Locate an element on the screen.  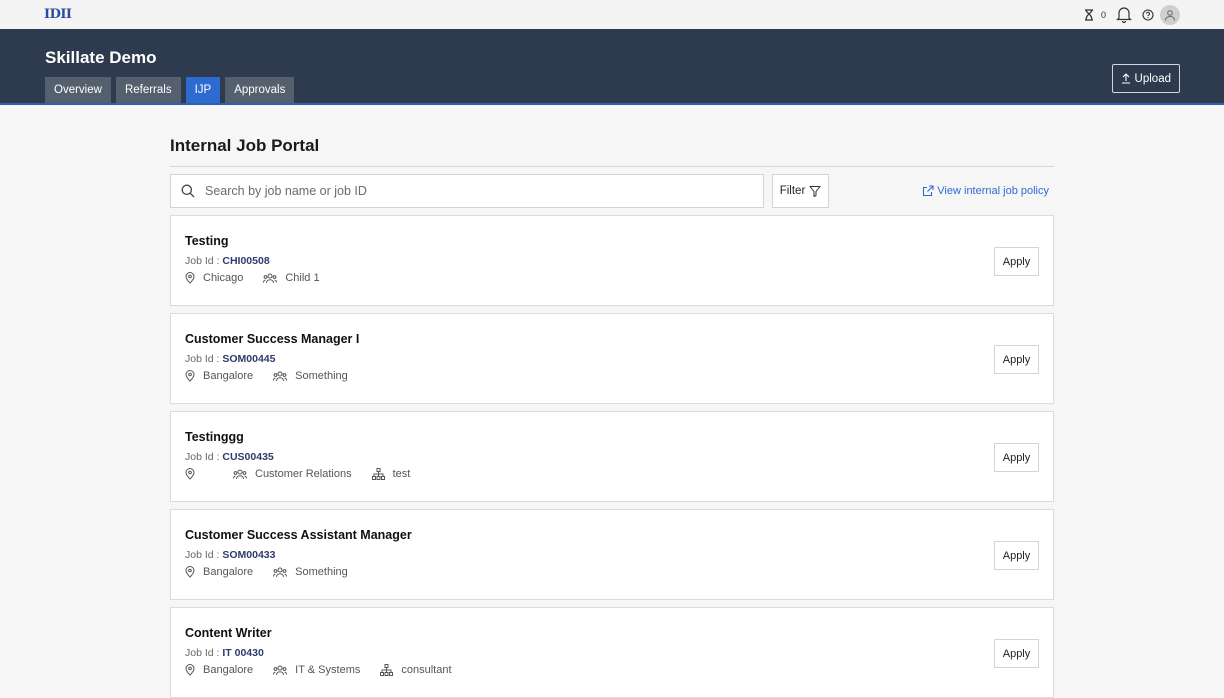
job-title: Customer Success Manager I is located at coordinates (612, 339).